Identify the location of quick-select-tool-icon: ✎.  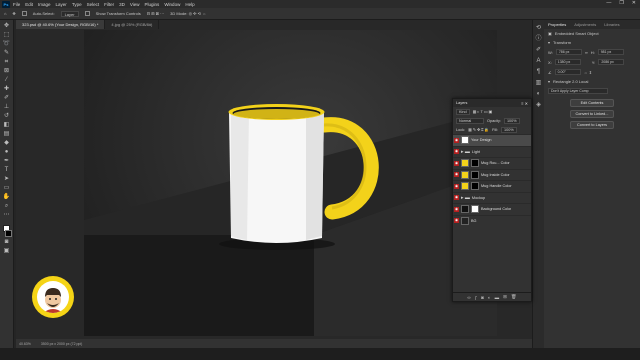
(7, 53).